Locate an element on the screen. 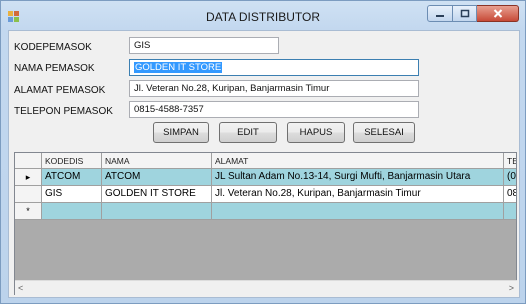  cell-kode: GIS is located at coordinates (72, 194).